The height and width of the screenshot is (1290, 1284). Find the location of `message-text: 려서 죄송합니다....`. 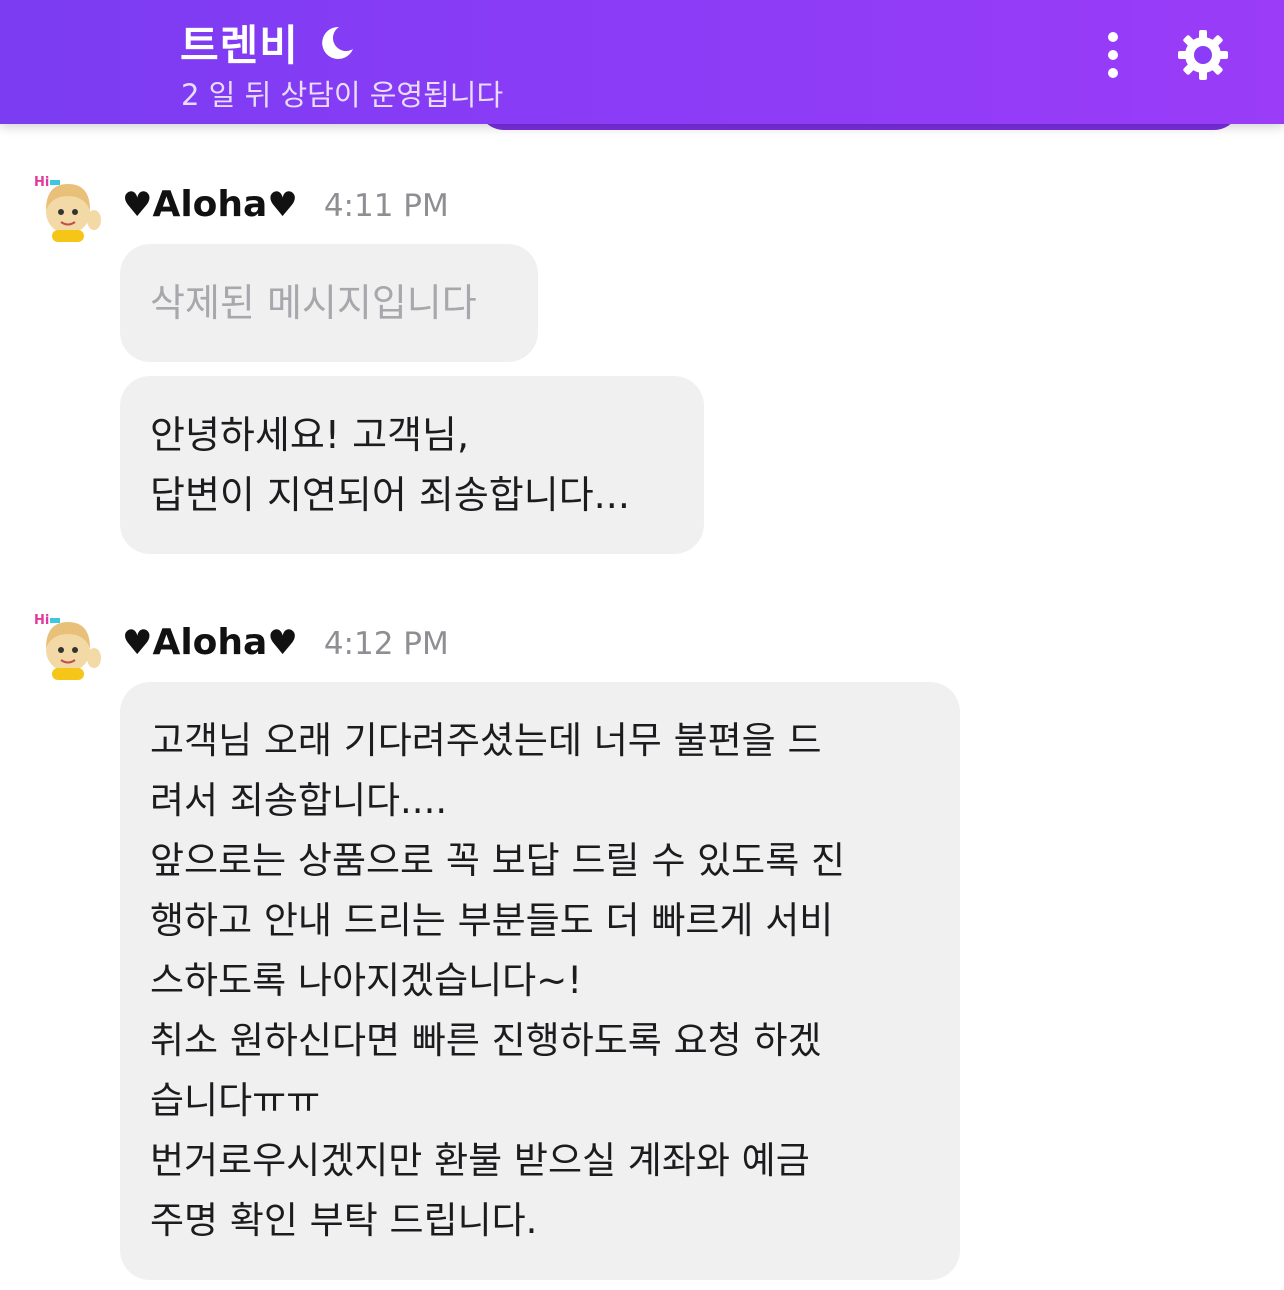

message-text: 려서 죄송합니다.... is located at coordinates (299, 800).